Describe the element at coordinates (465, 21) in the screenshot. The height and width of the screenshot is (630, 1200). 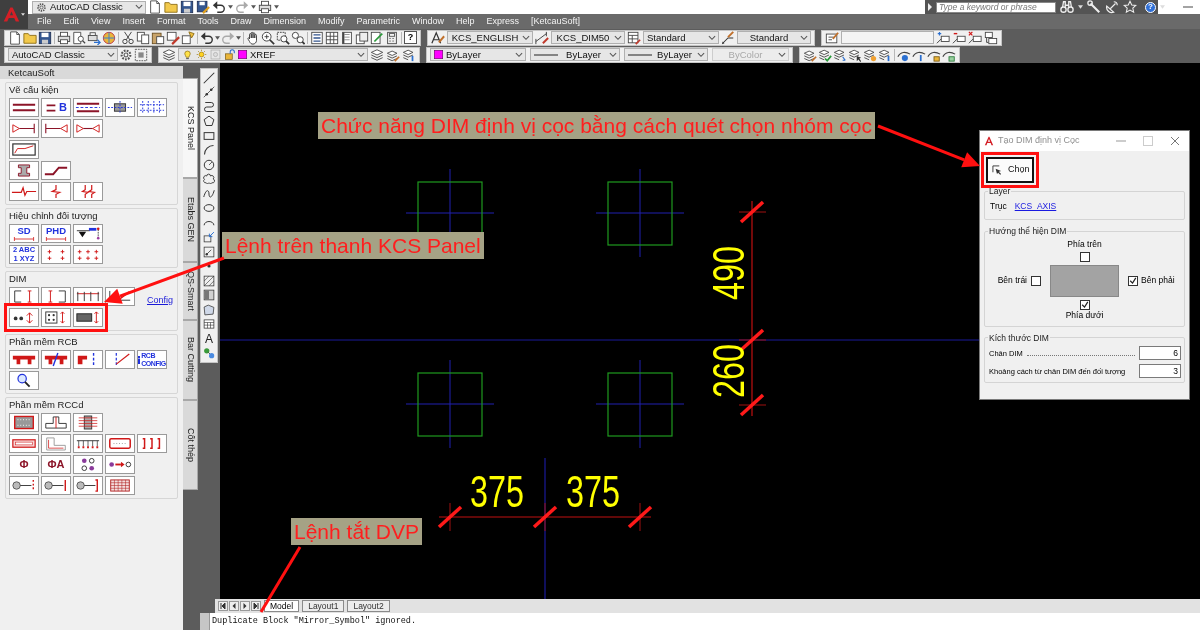
I see `menu-item: Help` at that location.